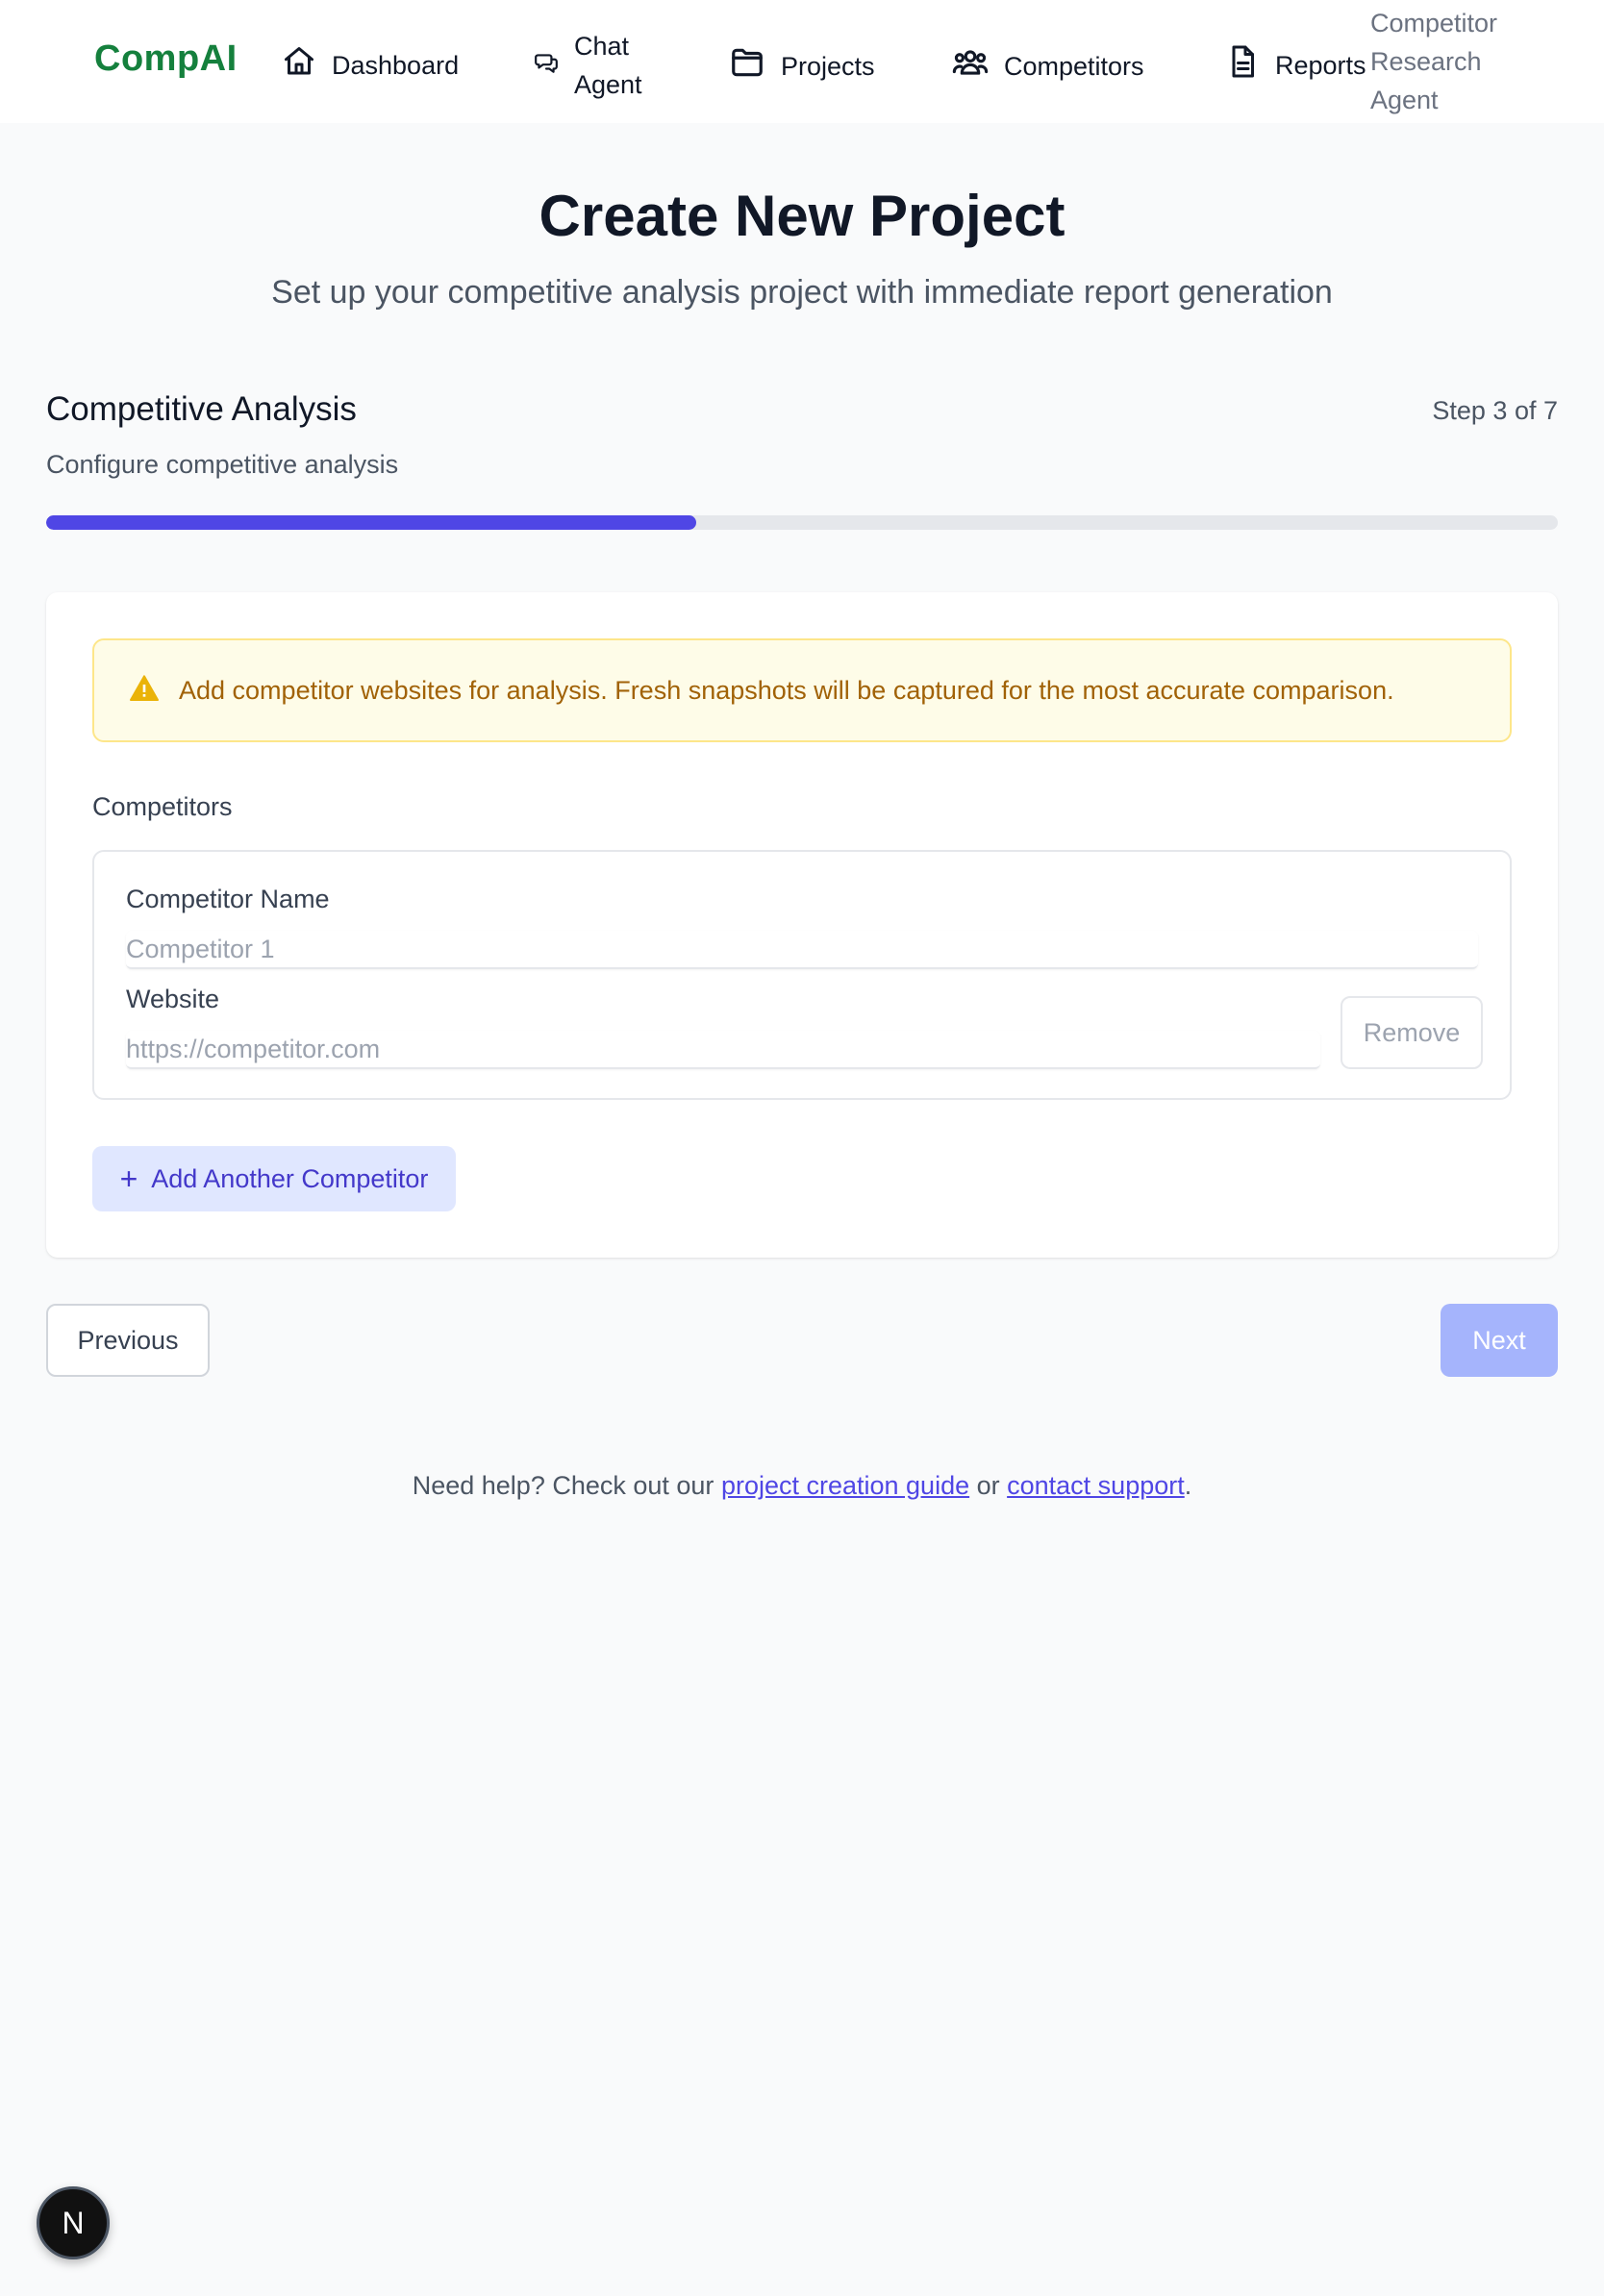 Image resolution: width=1604 pixels, height=2296 pixels. What do you see at coordinates (566, 1485) in the screenshot?
I see `help-prefix: Need help? Check out our` at bounding box center [566, 1485].